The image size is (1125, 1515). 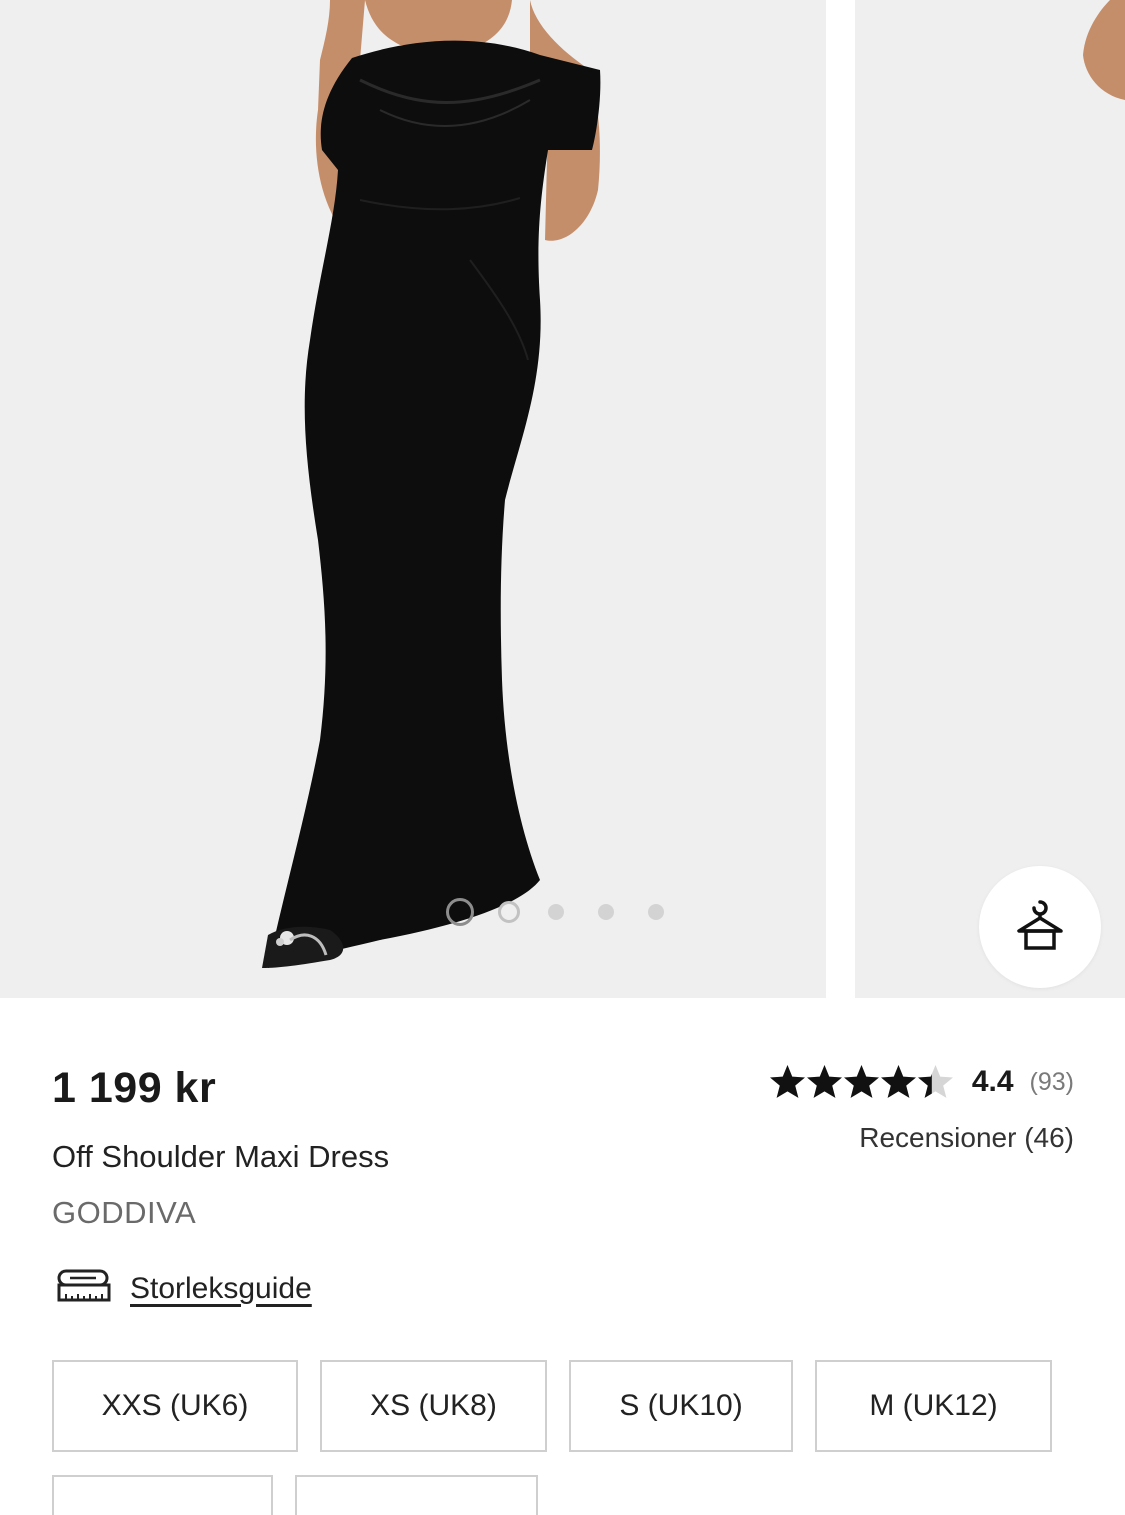 I want to click on size-option-m: M (UK12), so click(x=933, y=1406).